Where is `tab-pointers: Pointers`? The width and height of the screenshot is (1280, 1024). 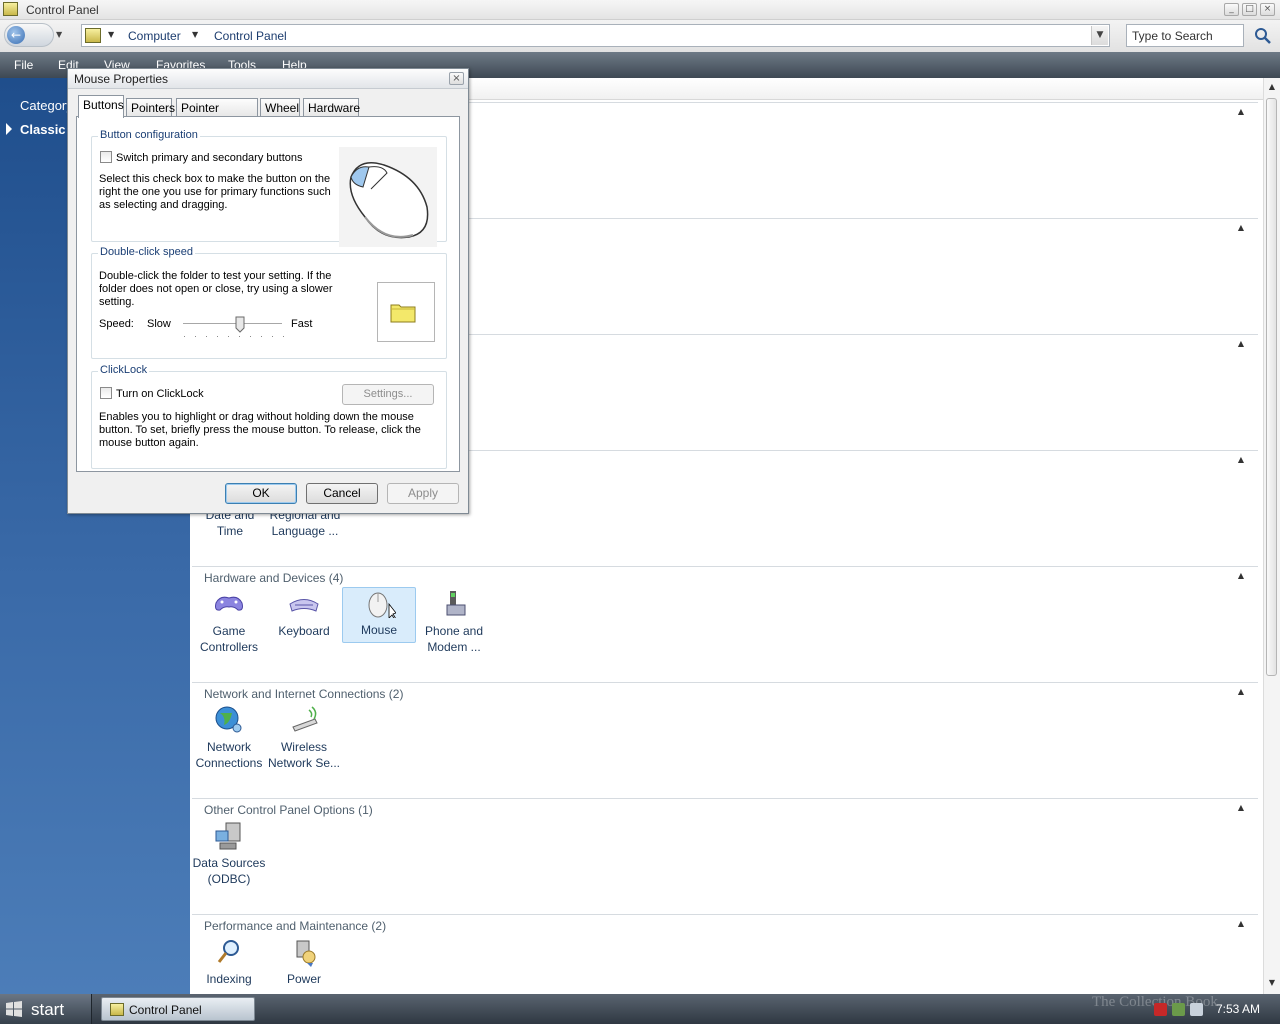
tab-pointers: Pointers is located at coordinates (150, 107).